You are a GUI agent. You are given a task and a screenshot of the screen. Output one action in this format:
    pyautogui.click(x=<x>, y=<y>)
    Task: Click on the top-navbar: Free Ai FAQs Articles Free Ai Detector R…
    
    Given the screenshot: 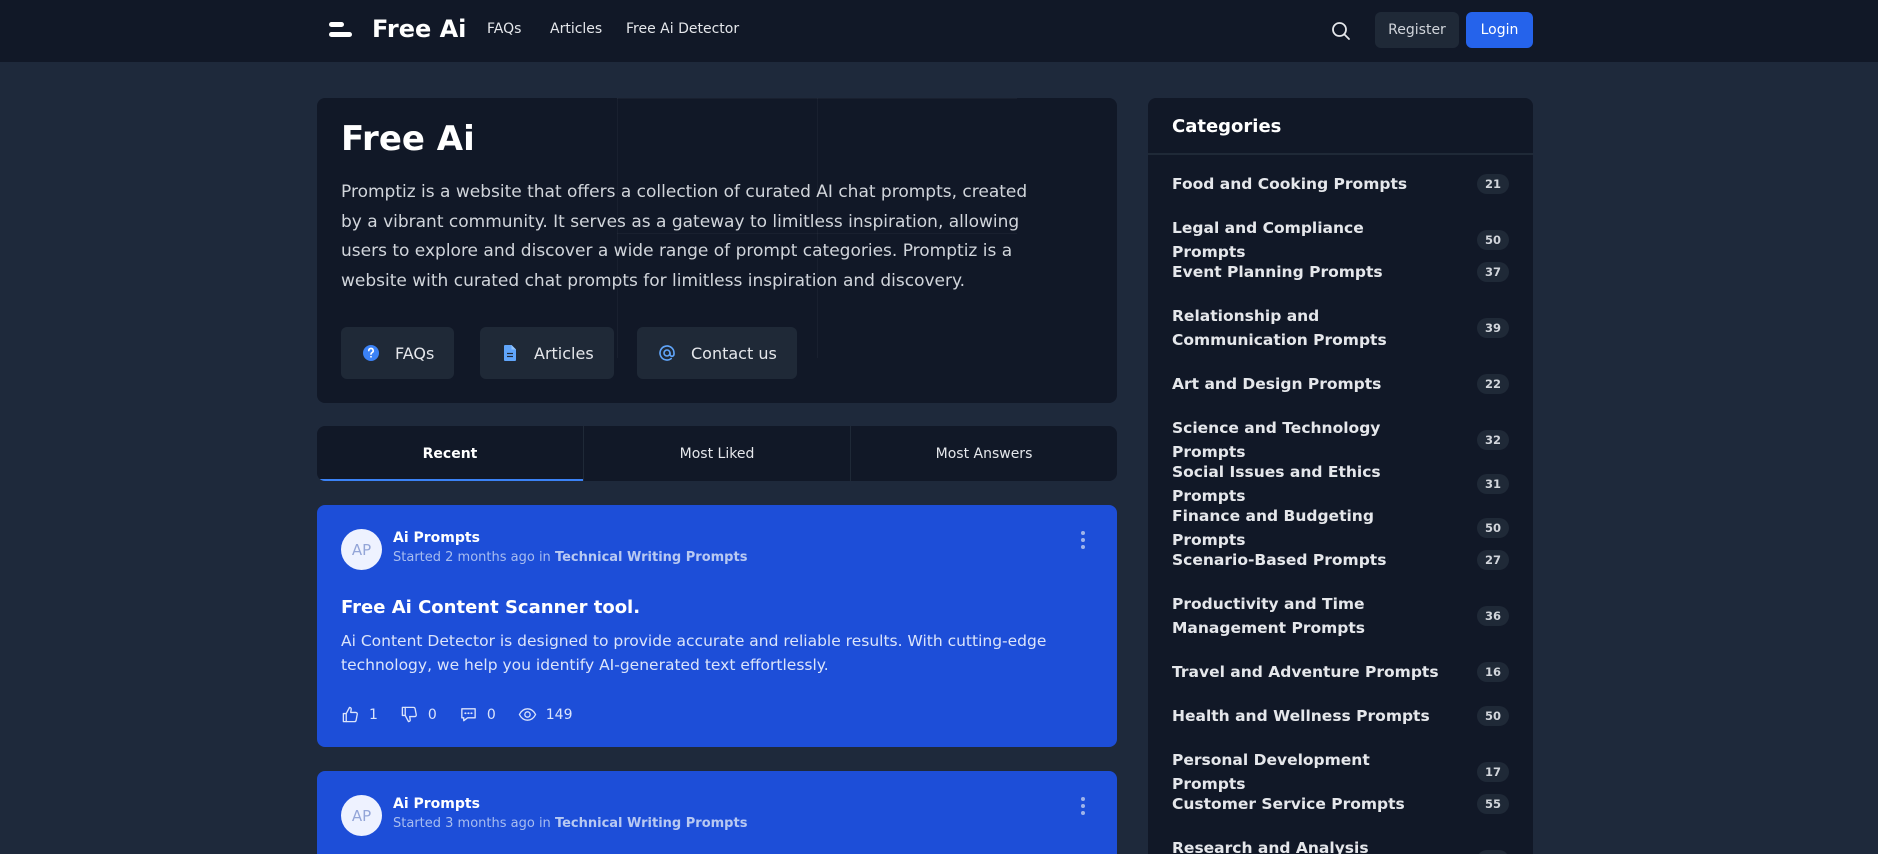 What is the action you would take?
    pyautogui.click(x=939, y=31)
    